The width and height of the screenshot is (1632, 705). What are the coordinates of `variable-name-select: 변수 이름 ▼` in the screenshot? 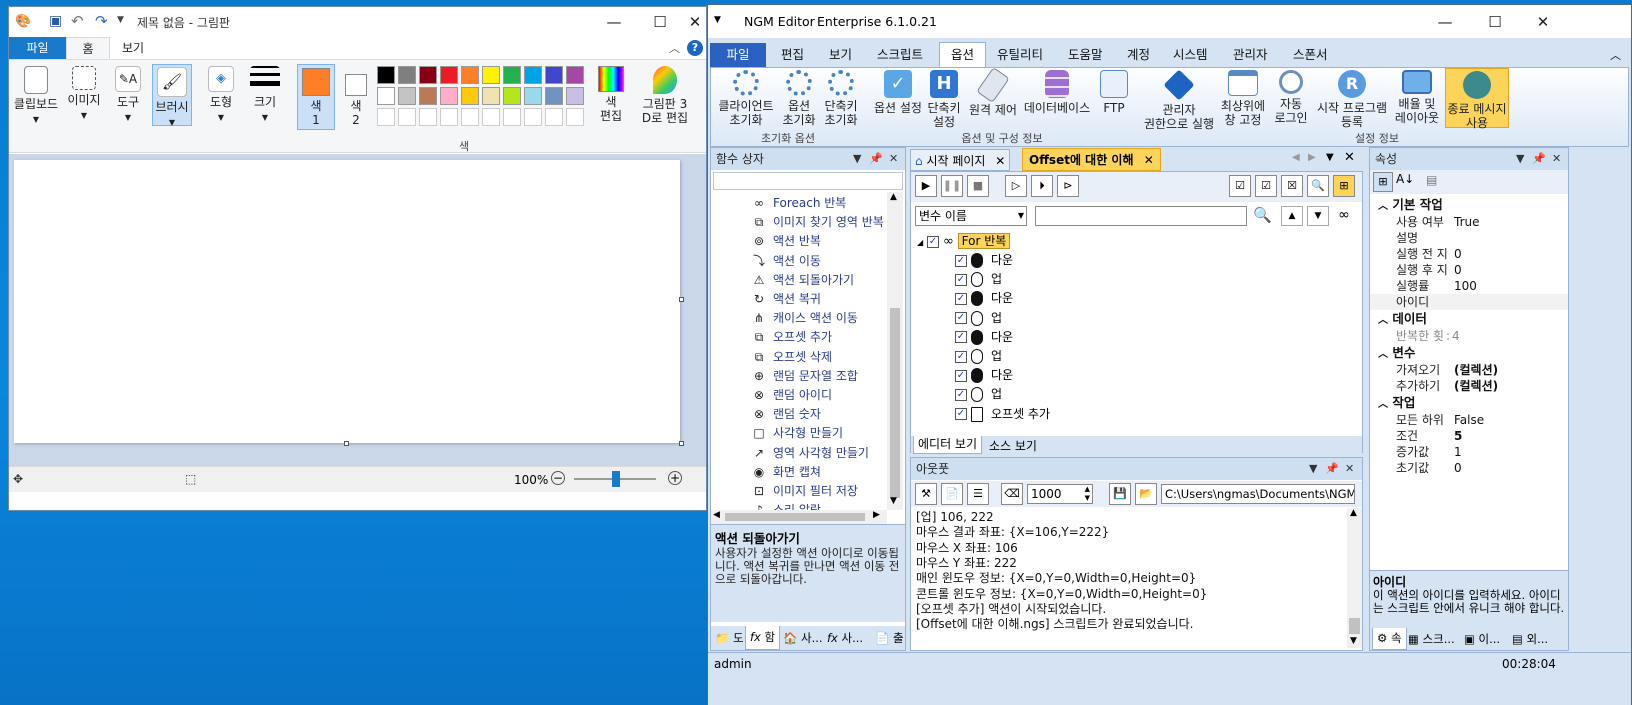 It's located at (971, 216).